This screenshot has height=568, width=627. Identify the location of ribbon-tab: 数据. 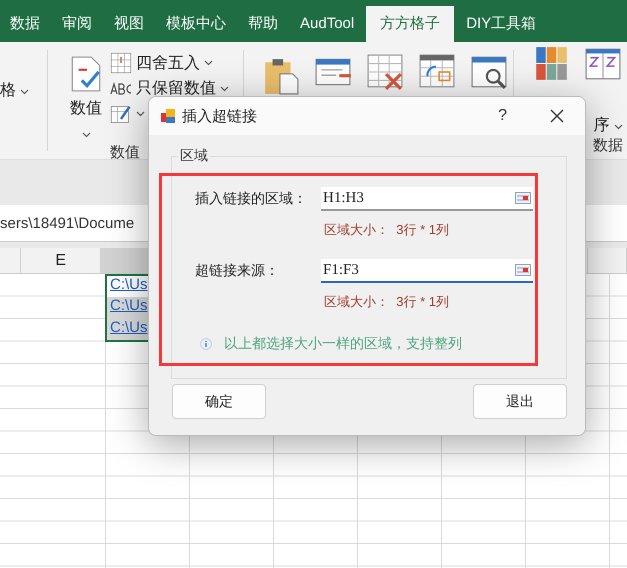
(25, 24).